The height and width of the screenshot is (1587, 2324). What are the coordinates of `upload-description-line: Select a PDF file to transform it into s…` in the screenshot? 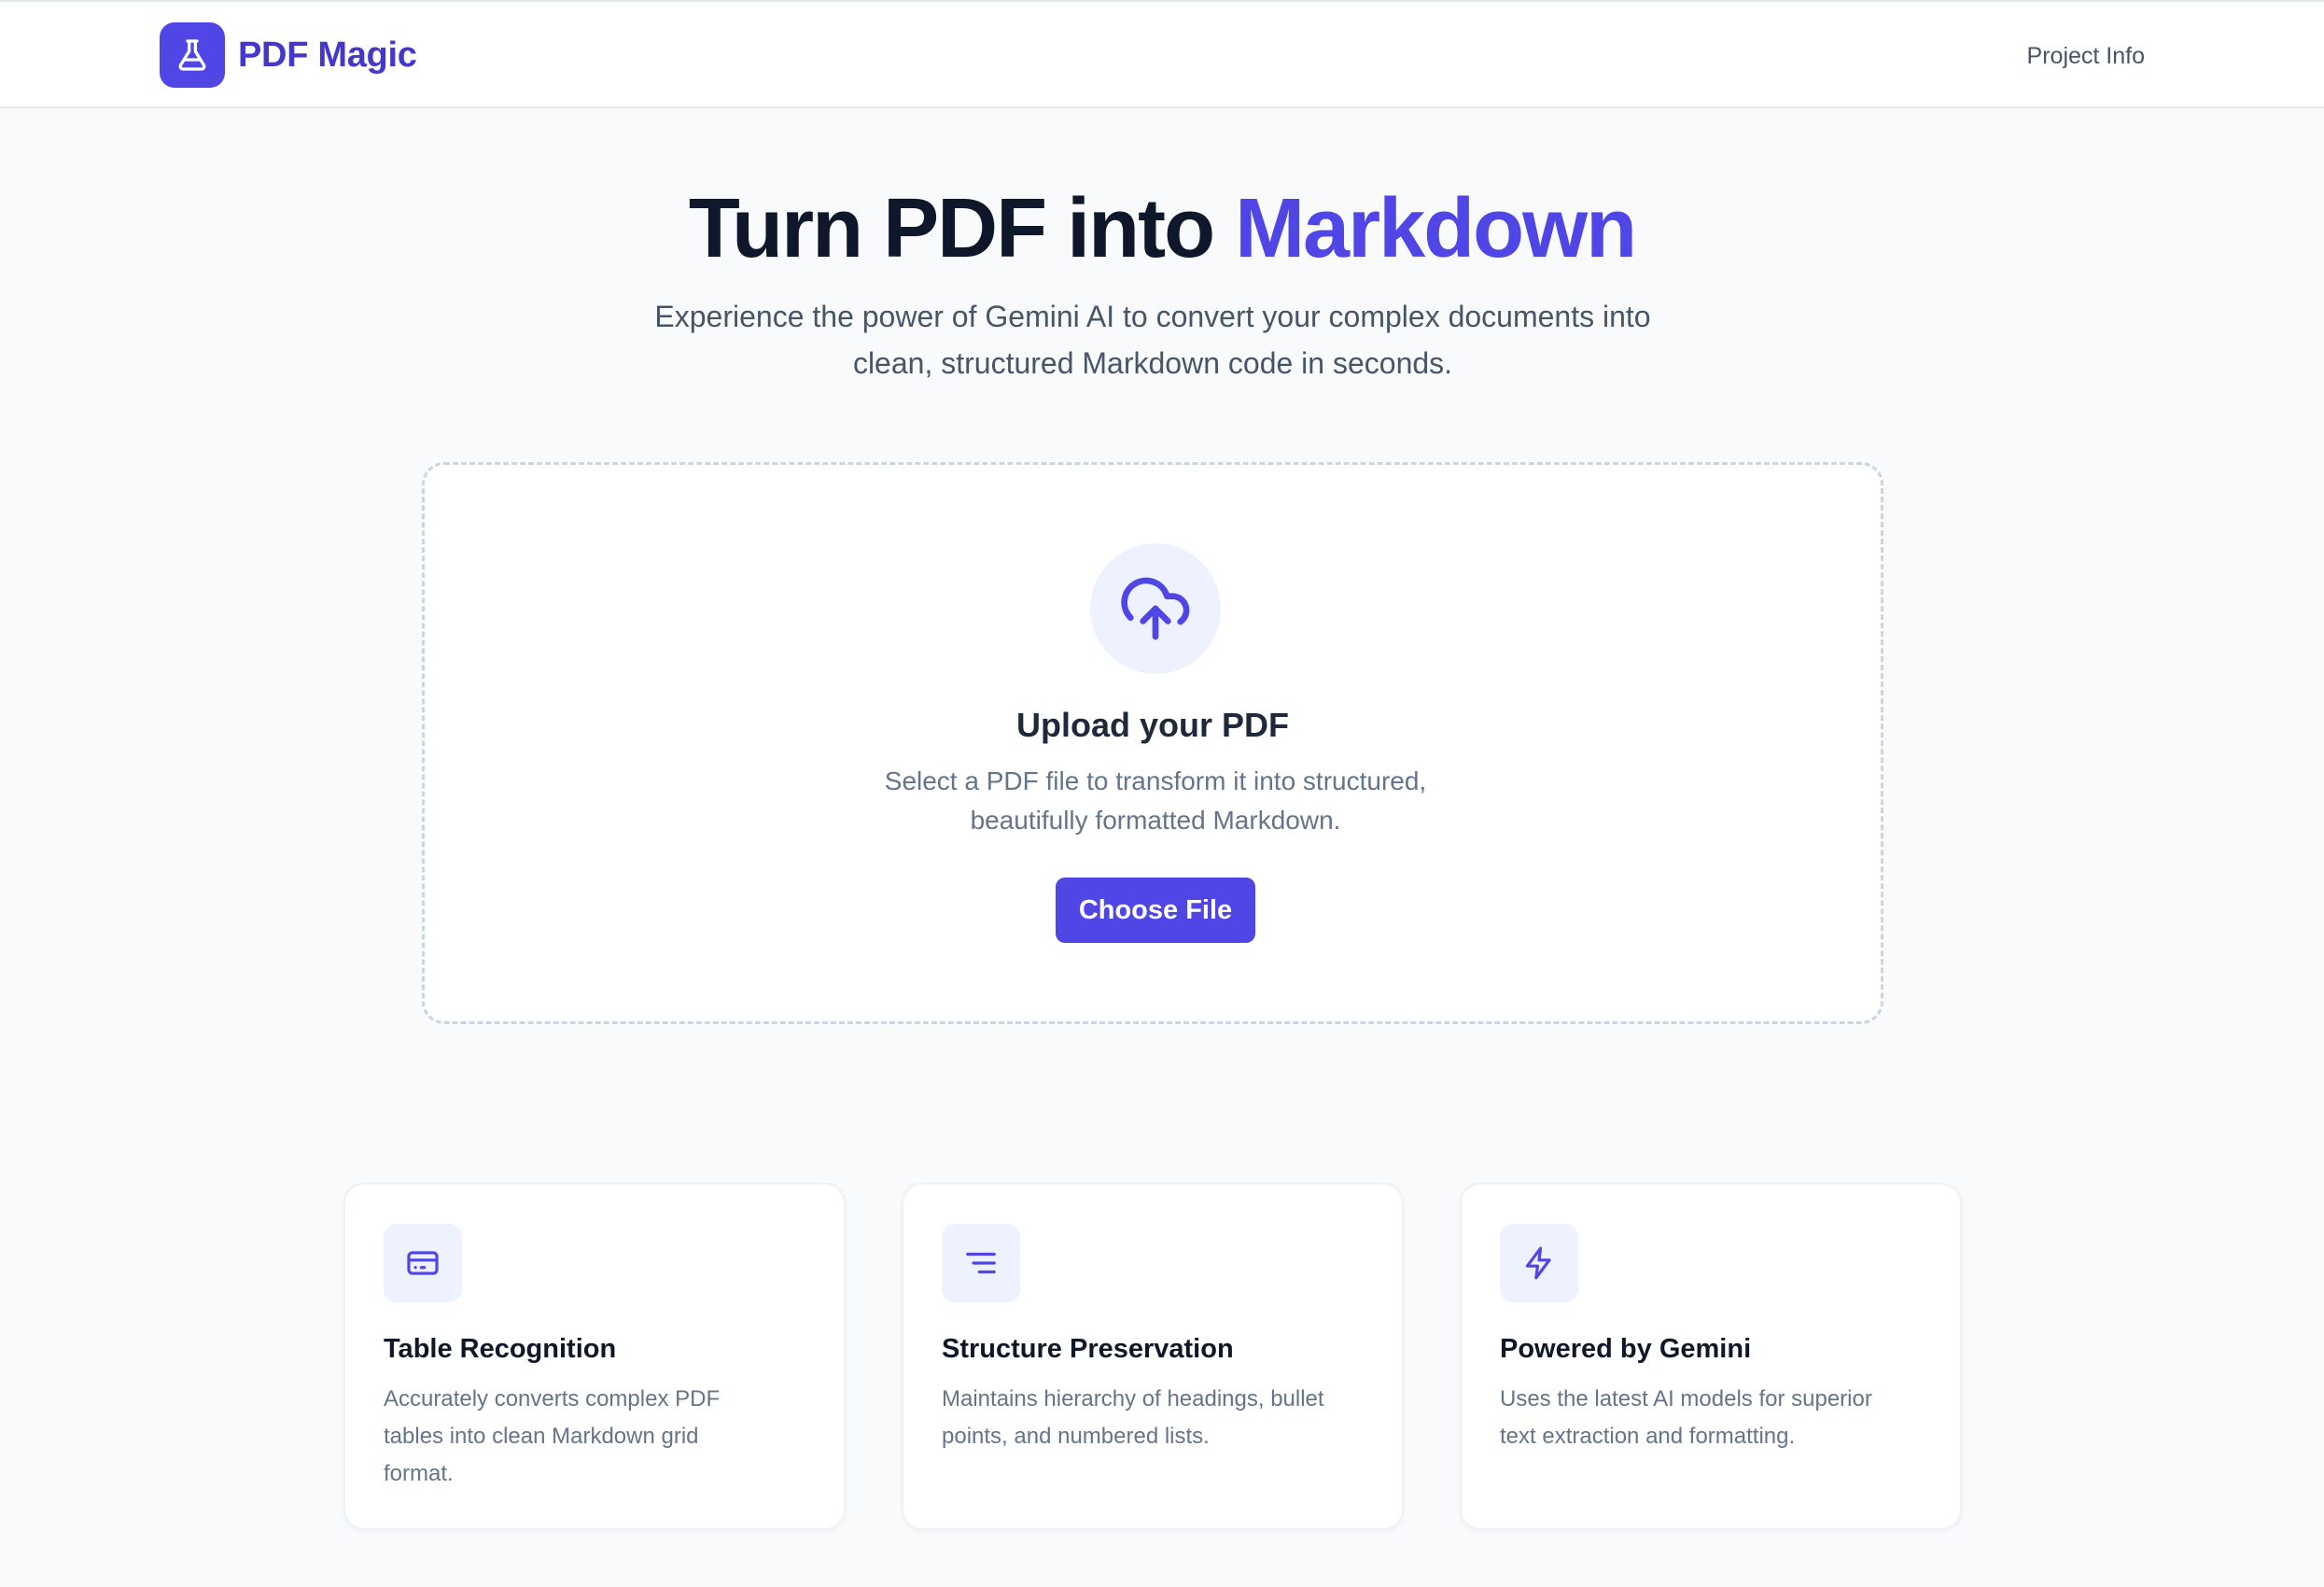 It's located at (1155, 780).